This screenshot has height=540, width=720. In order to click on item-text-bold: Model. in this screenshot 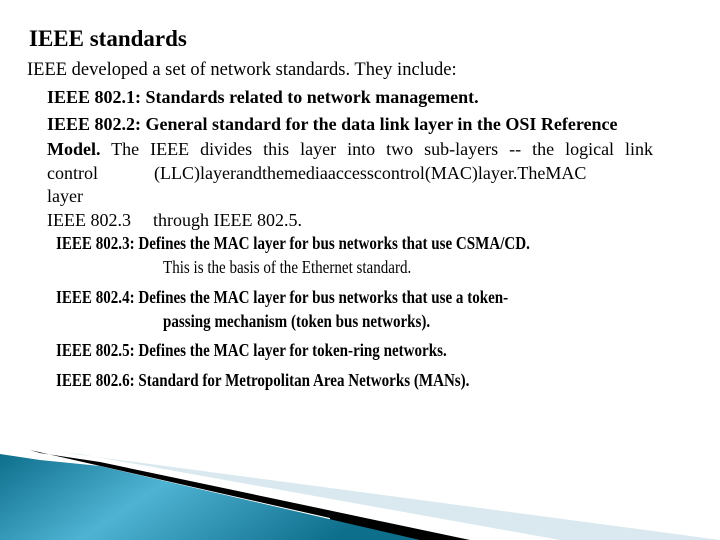, I will do `click(74, 149)`.